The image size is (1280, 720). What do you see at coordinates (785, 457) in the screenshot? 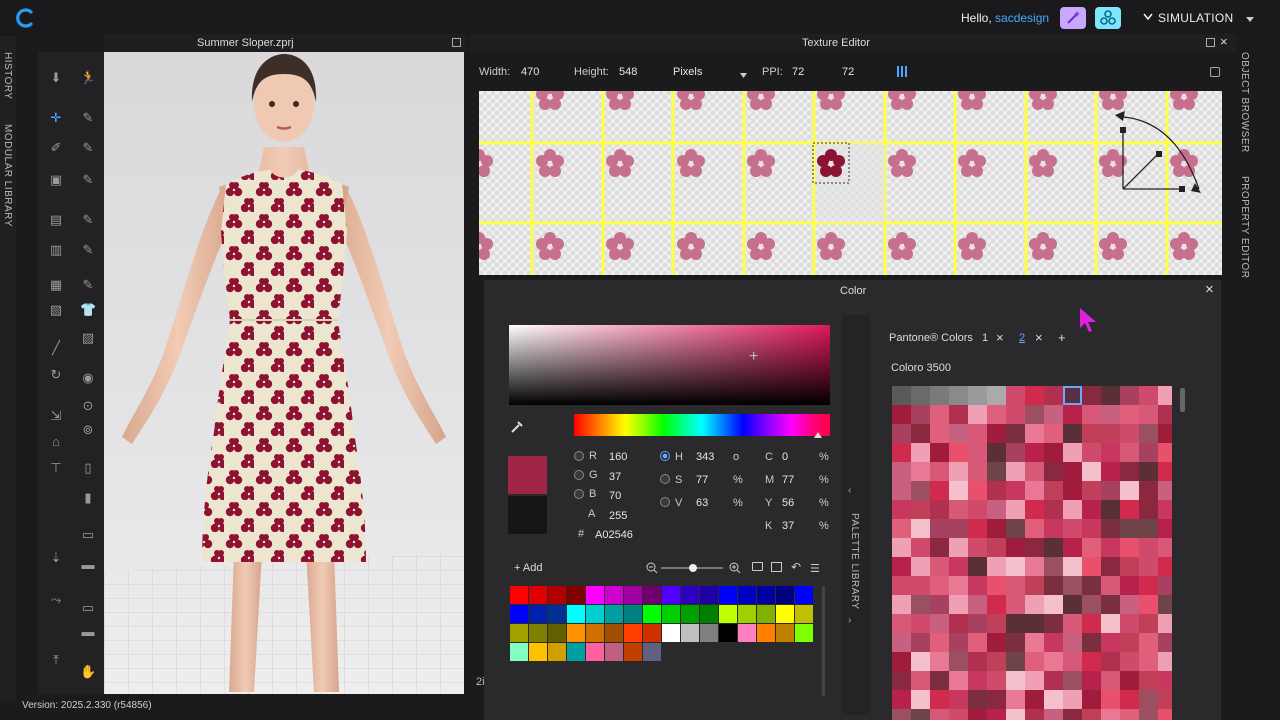
I see `c-input: 0` at bounding box center [785, 457].